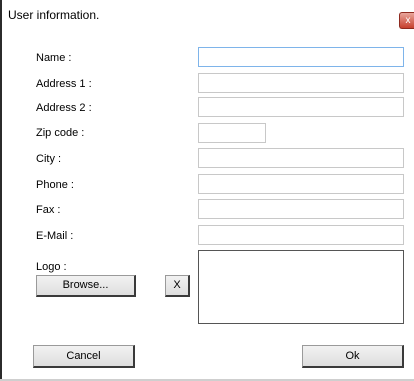  I want to click on close-button: x, so click(406, 20).